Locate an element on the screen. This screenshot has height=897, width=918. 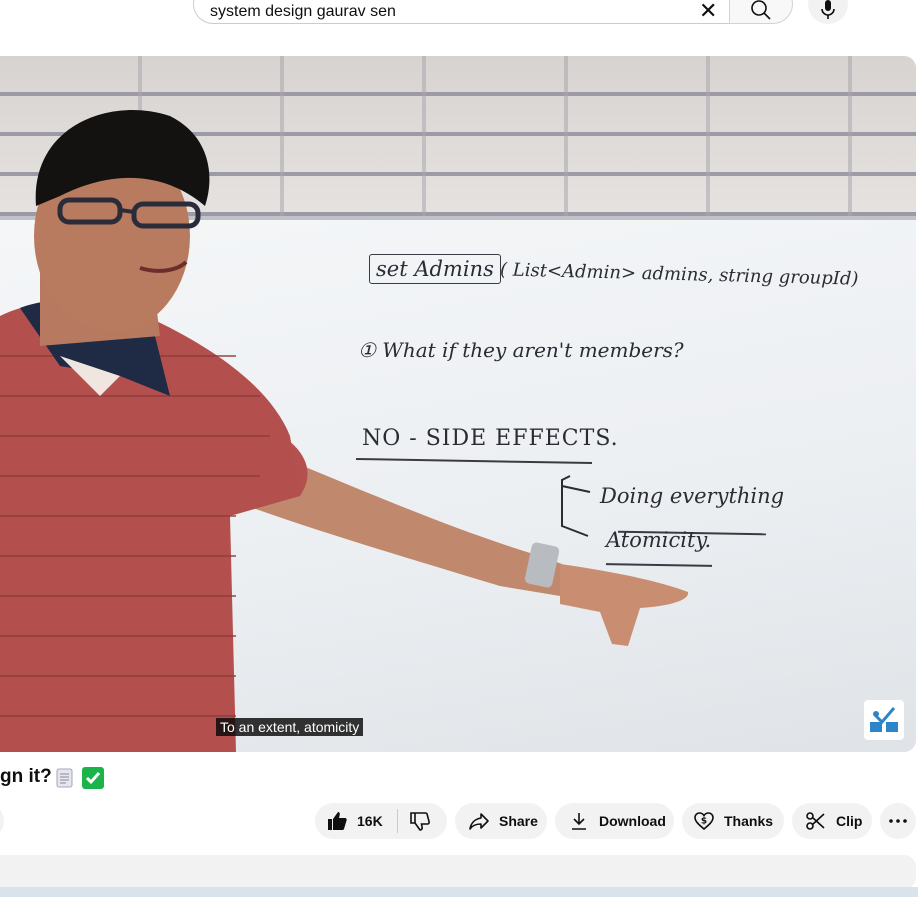
share-button: Share is located at coordinates (501, 821).